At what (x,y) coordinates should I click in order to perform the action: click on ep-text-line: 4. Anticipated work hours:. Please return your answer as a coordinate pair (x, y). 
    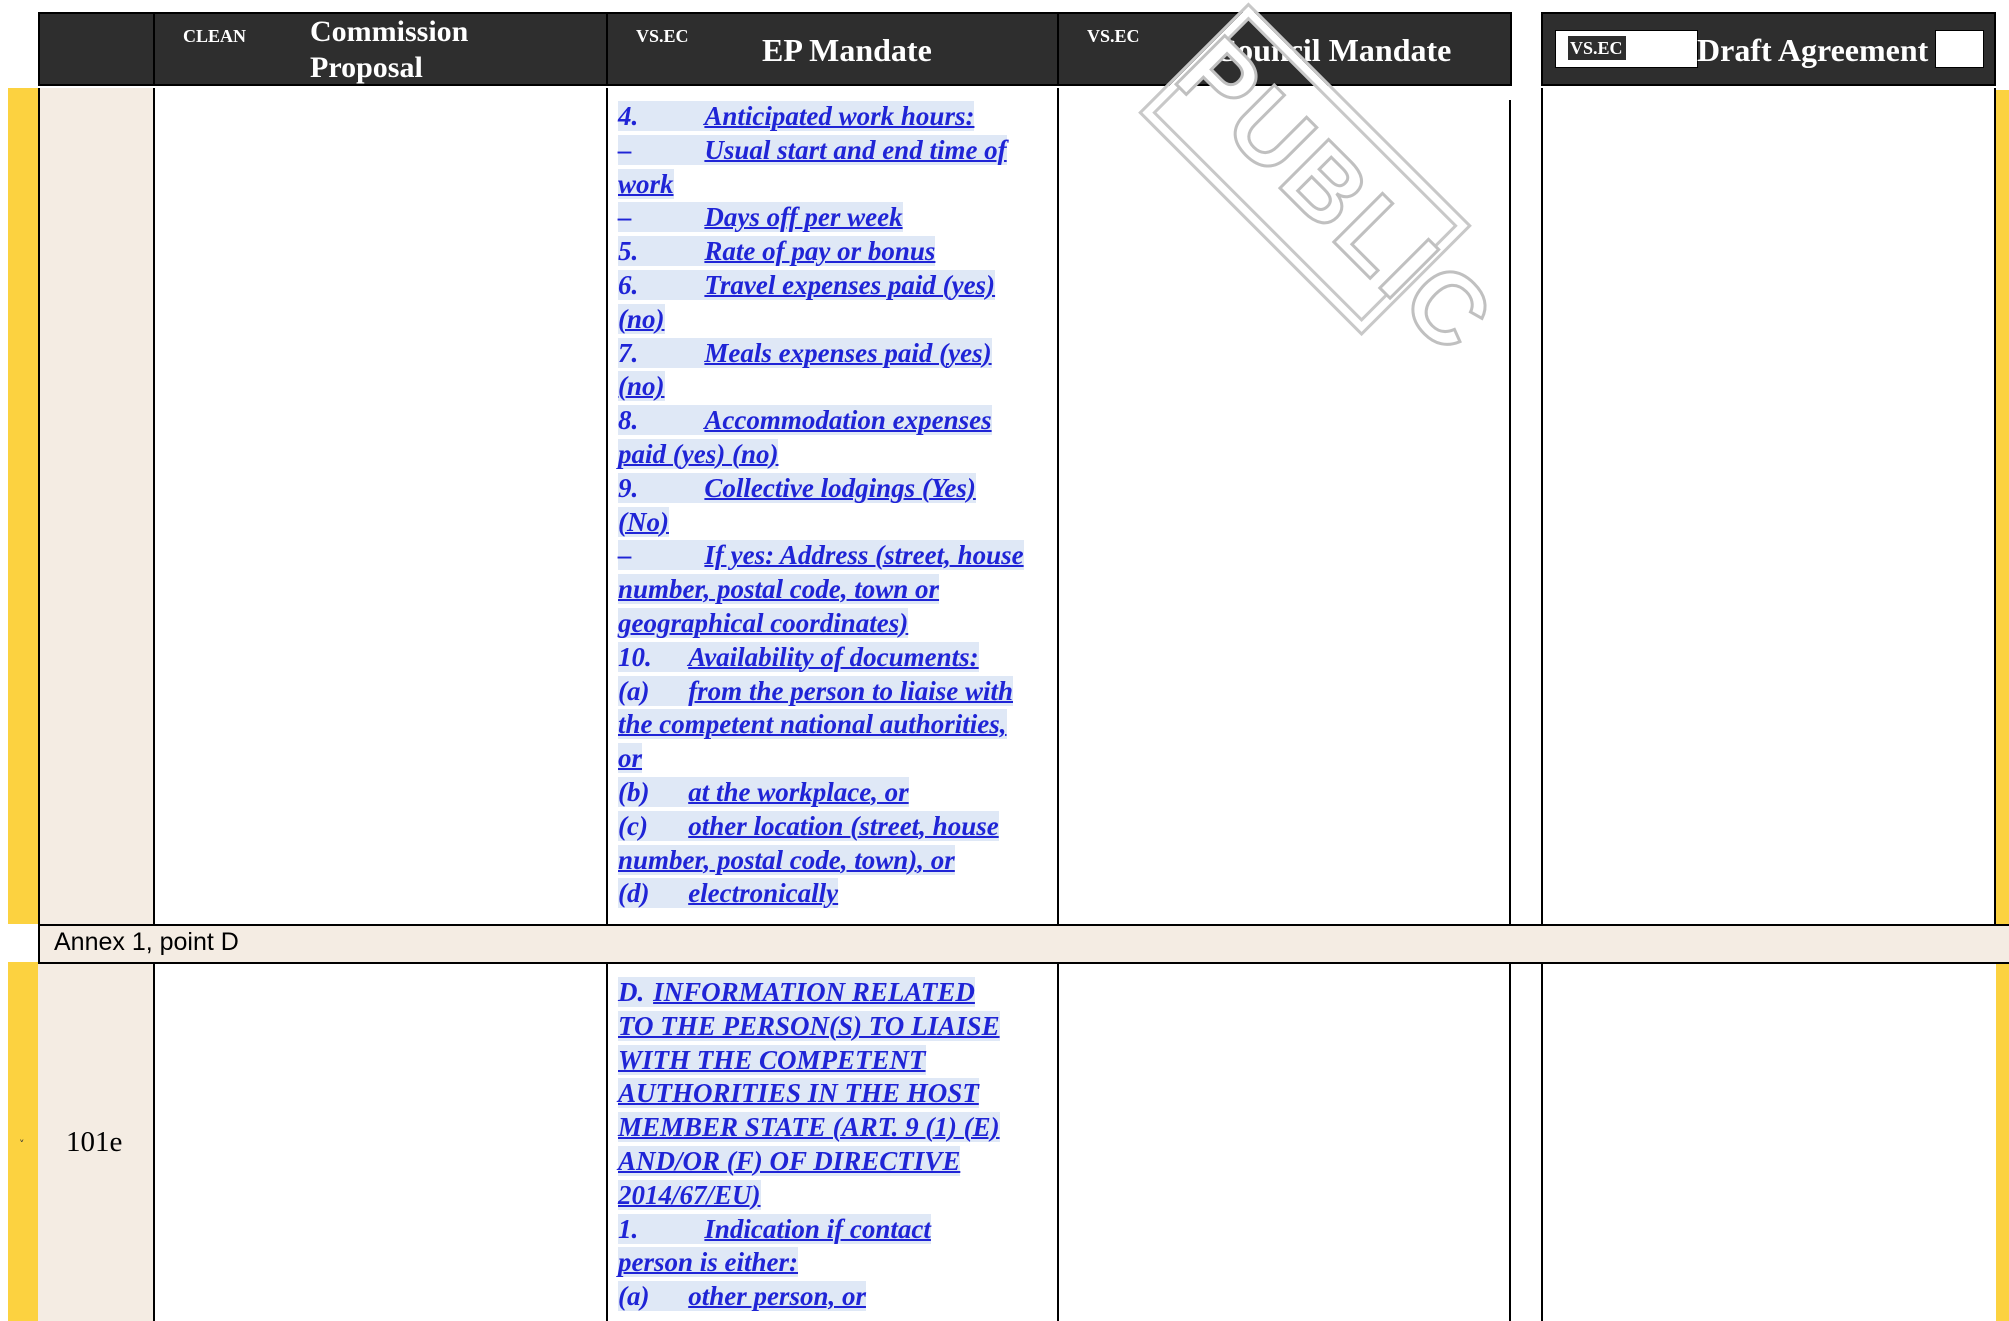
    Looking at the image, I should click on (831, 117).